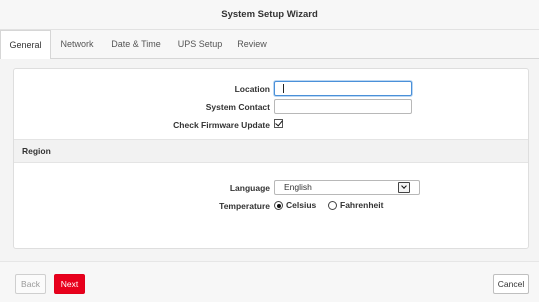 The width and height of the screenshot is (539, 302). Describe the element at coordinates (343, 106) in the screenshot. I see `system-contact-input` at that location.